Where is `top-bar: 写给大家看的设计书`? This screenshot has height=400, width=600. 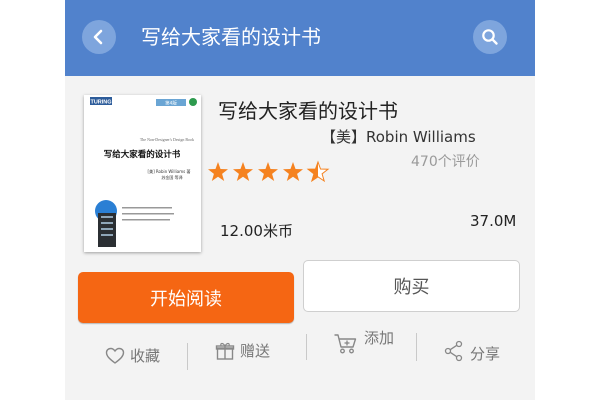
top-bar: 写给大家看的设计书 is located at coordinates (300, 38).